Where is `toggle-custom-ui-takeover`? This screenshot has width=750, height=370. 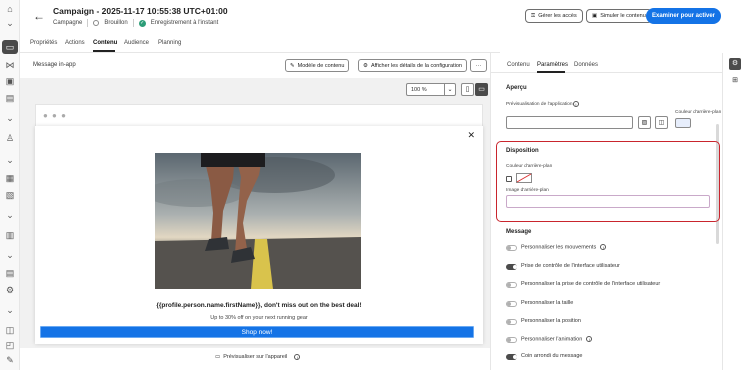 toggle-custom-ui-takeover is located at coordinates (511, 285).